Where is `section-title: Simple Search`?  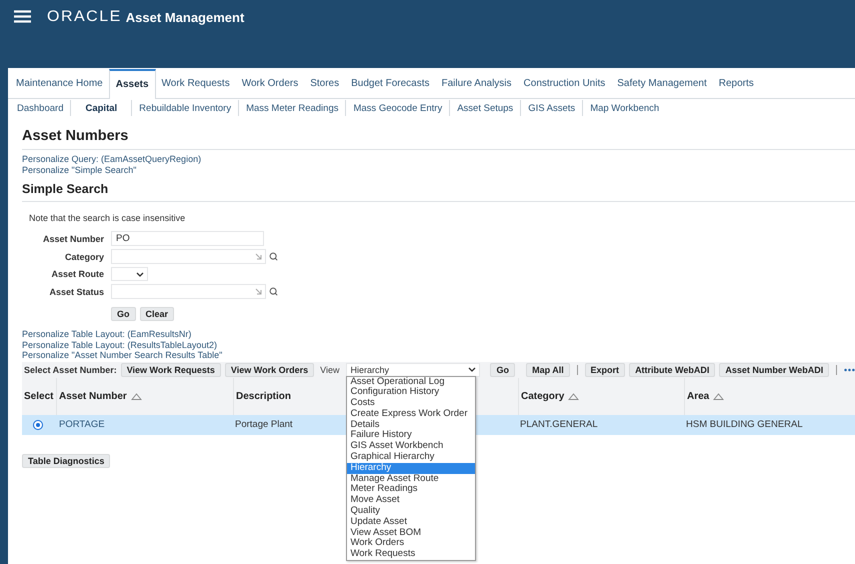
section-title: Simple Search is located at coordinates (438, 188).